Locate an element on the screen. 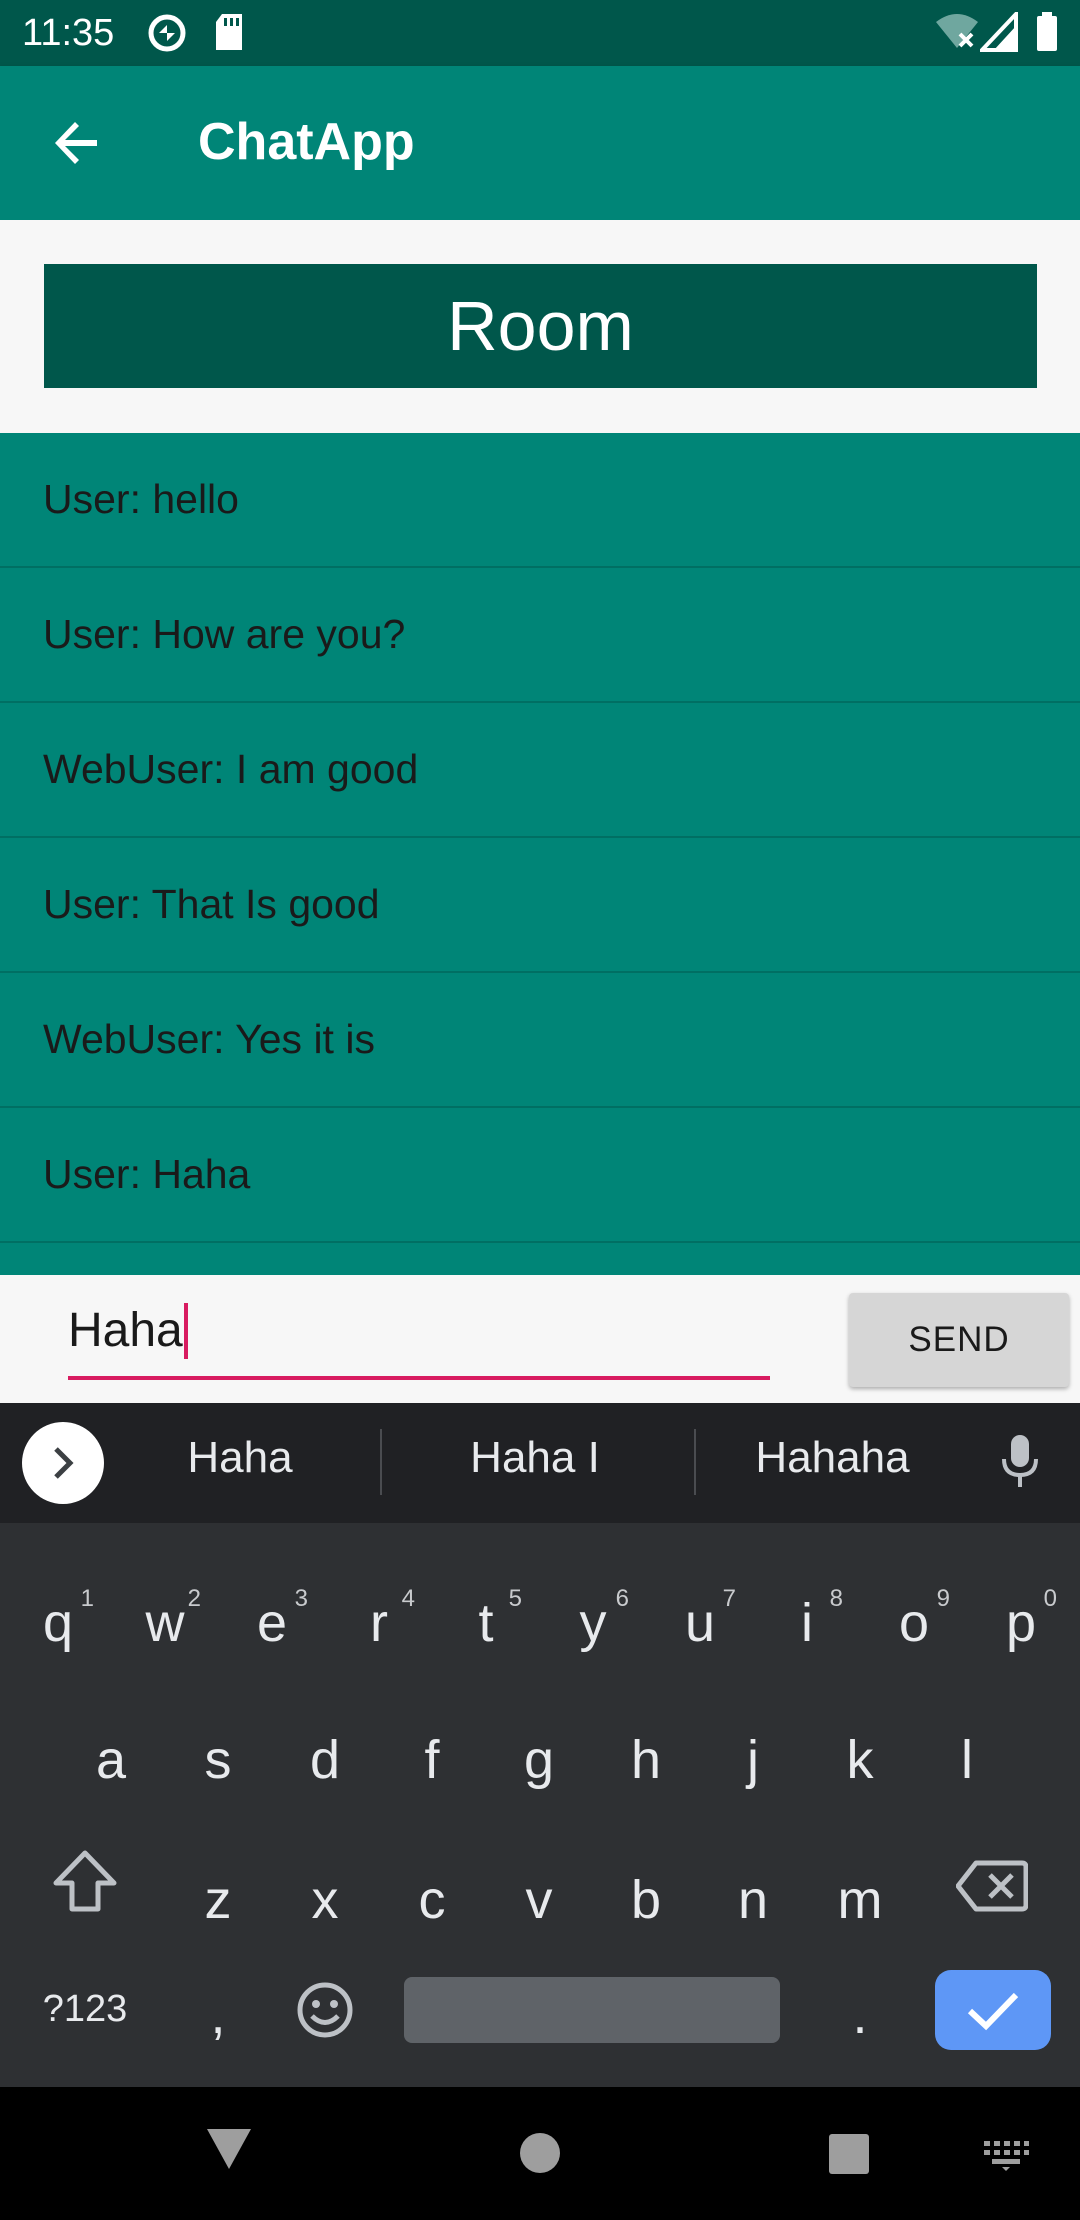  space-key is located at coordinates (592, 2010).